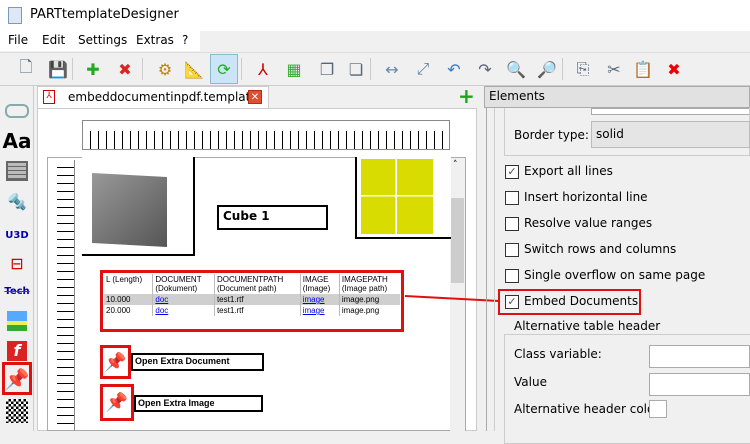  Describe the element at coordinates (272, 217) in the screenshot. I see `cube-label-box: Cube 1` at that location.